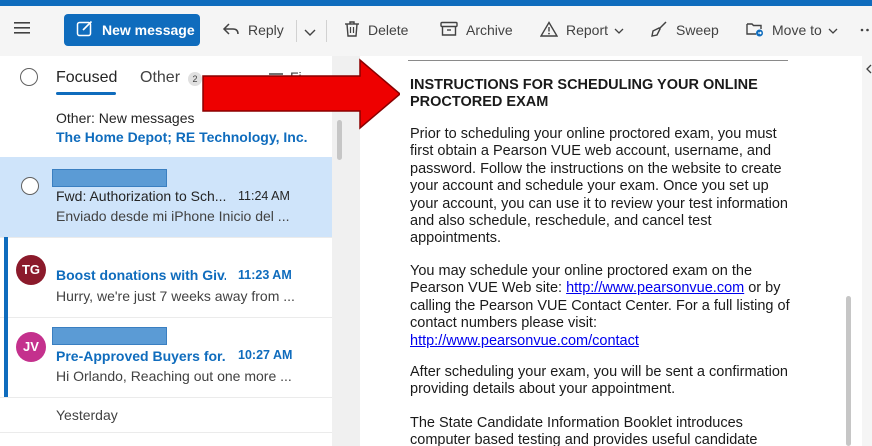 The image size is (872, 446). I want to click on pearson-vue-contact-link: http://www.pearsonvue.com/contact, so click(524, 341).